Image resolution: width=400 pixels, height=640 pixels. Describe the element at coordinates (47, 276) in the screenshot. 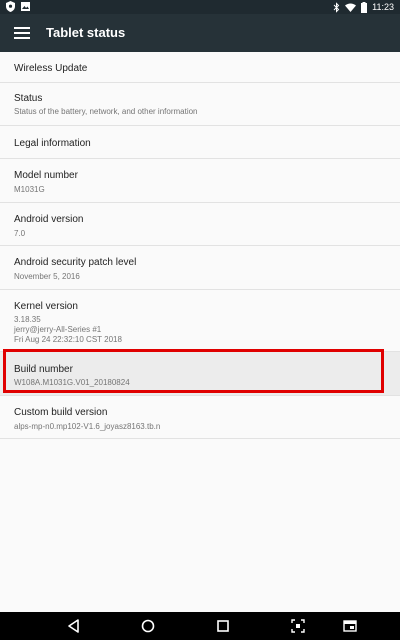

I see `item-subtitle: November 5, 2016` at that location.